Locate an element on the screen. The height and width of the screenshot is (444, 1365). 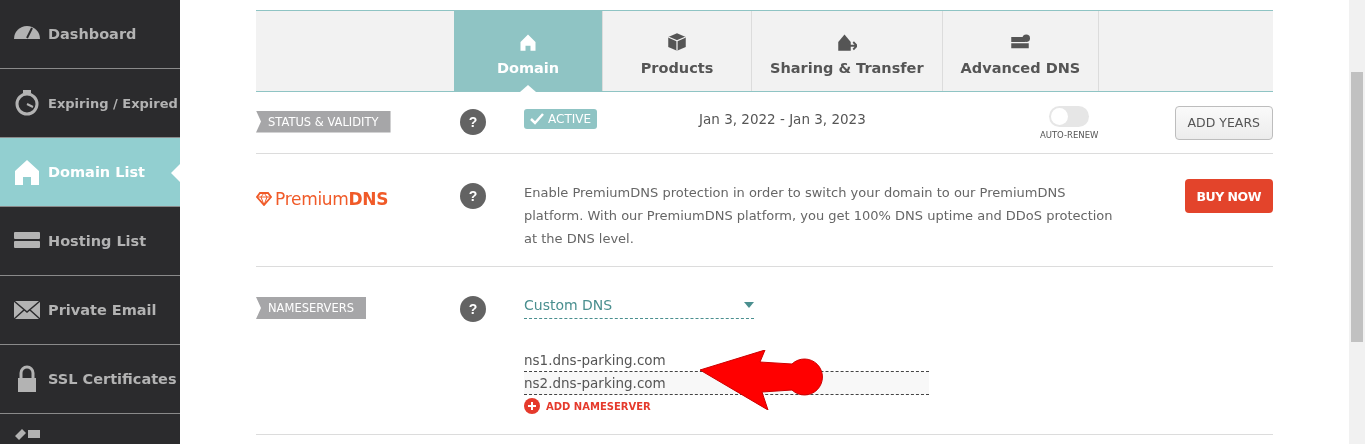
add-years-button: ADD YEARS is located at coordinates (1223, 122).